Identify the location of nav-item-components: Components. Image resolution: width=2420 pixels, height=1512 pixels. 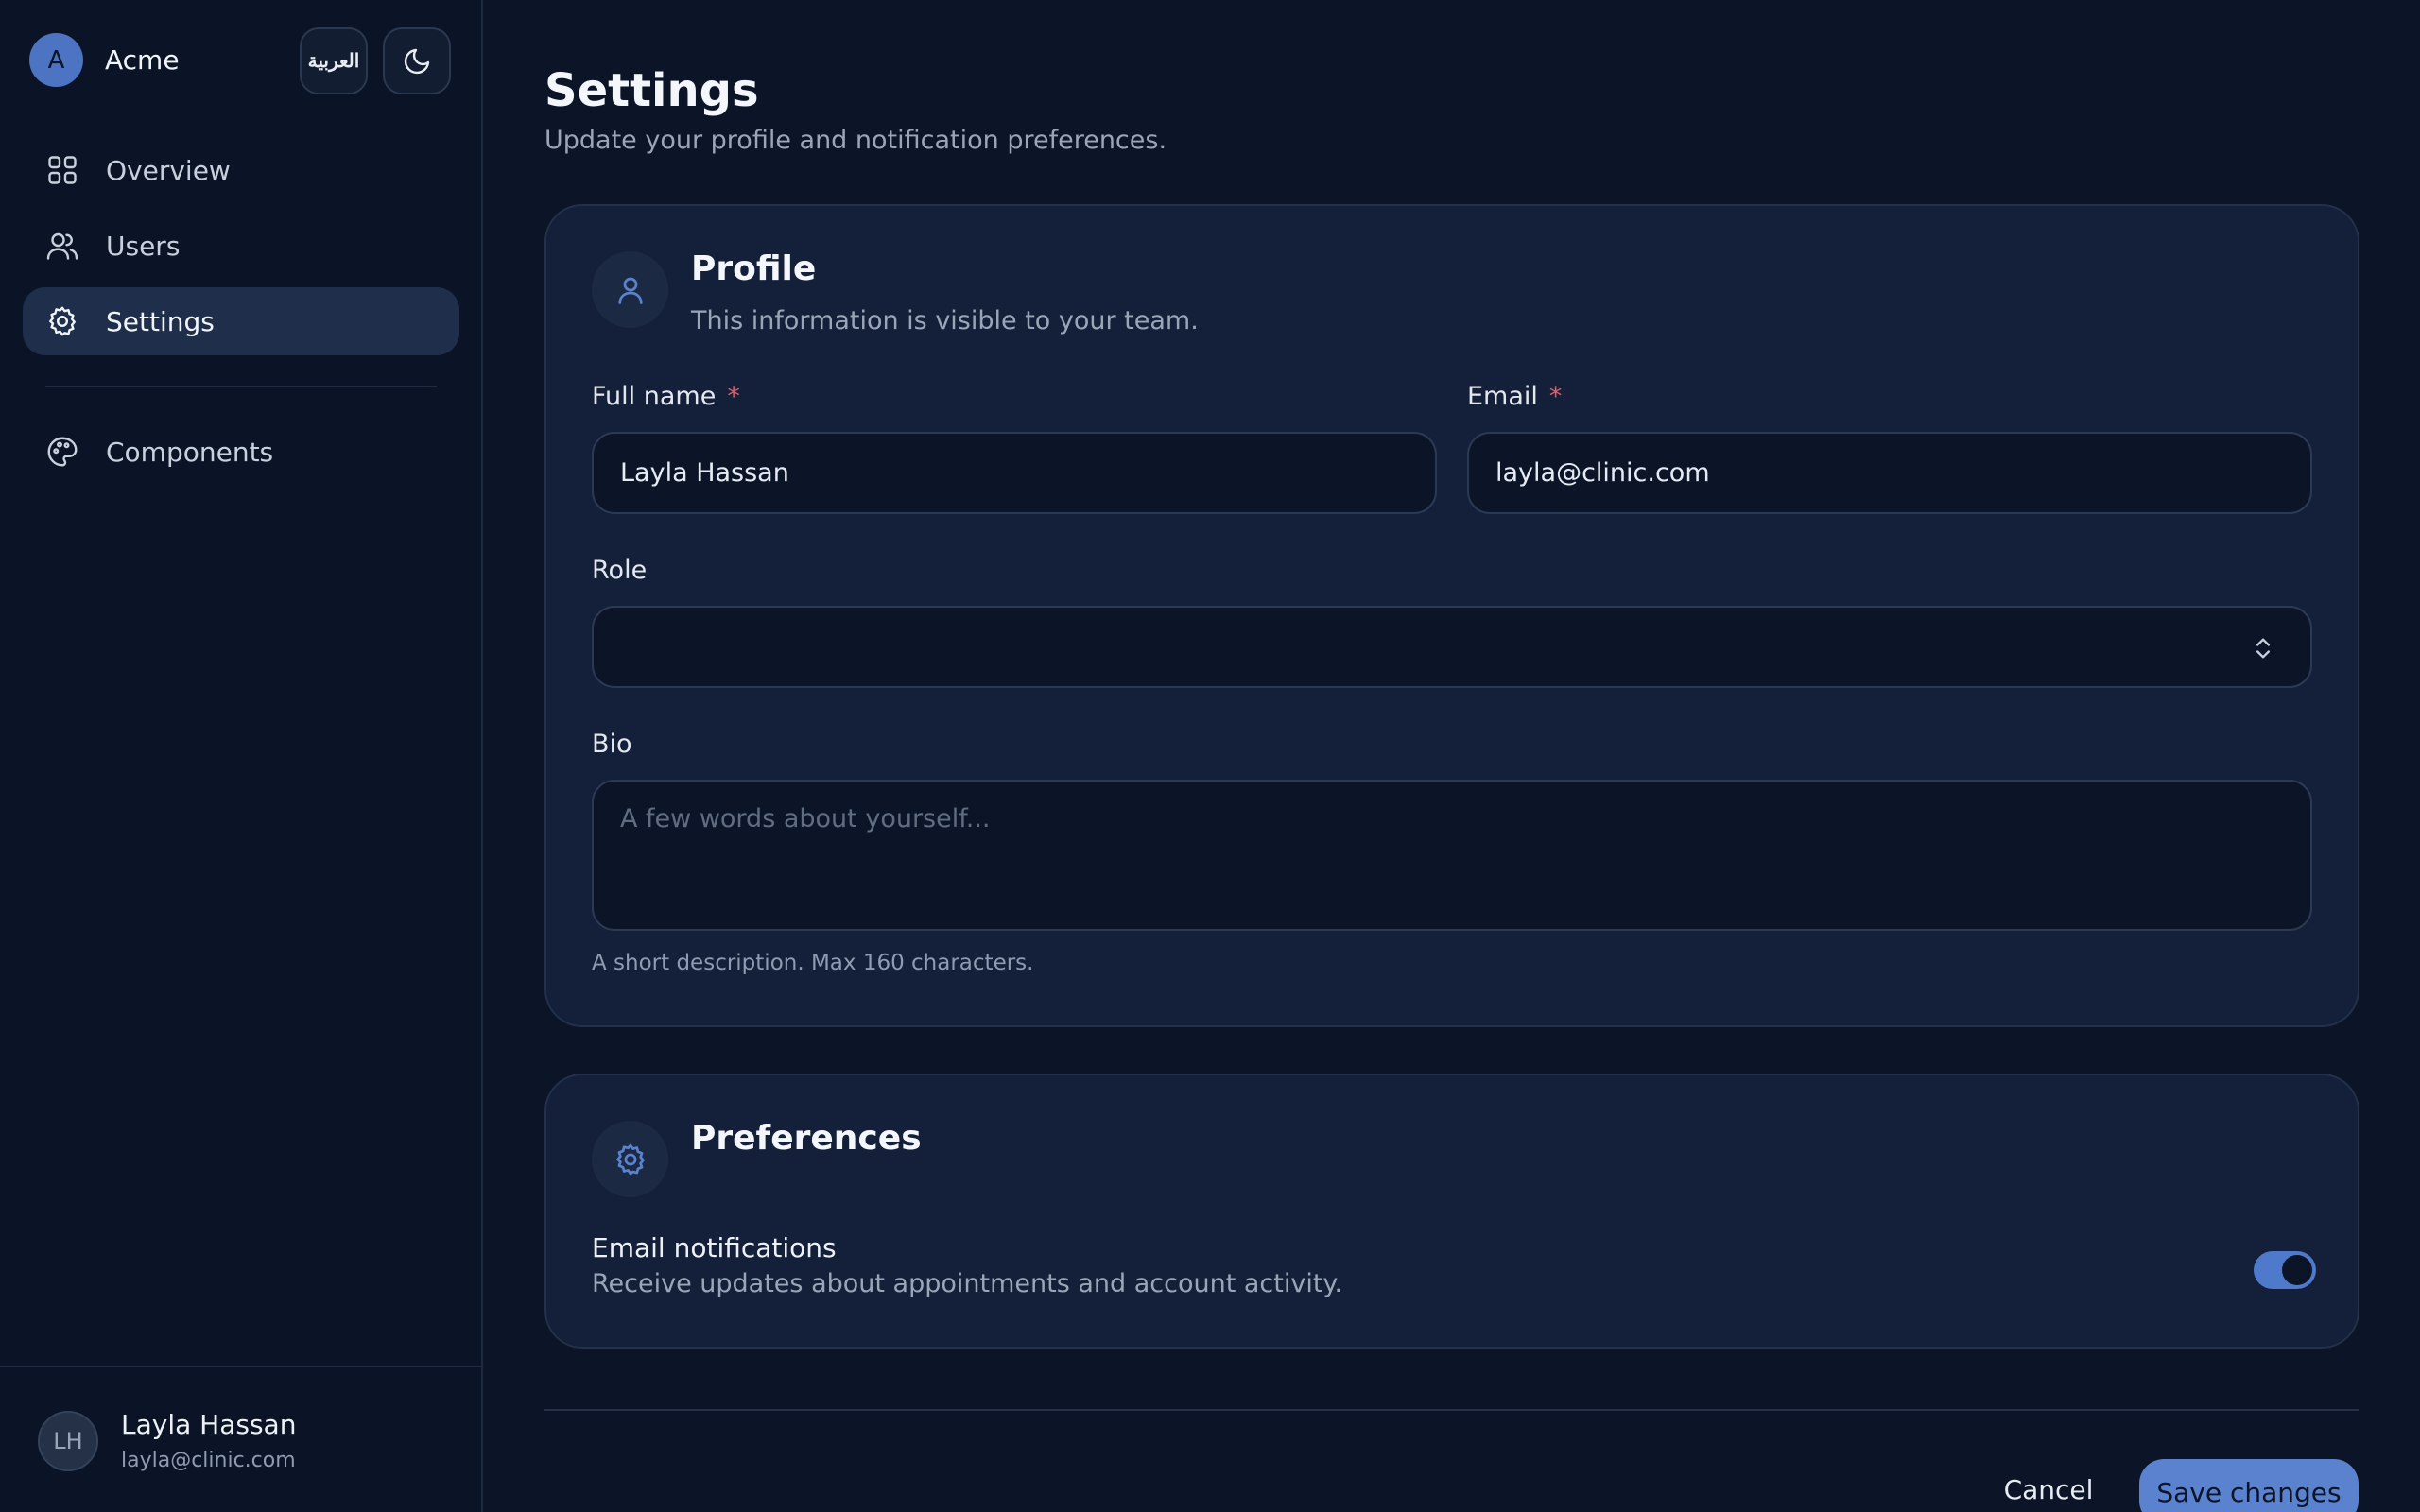
(241, 452).